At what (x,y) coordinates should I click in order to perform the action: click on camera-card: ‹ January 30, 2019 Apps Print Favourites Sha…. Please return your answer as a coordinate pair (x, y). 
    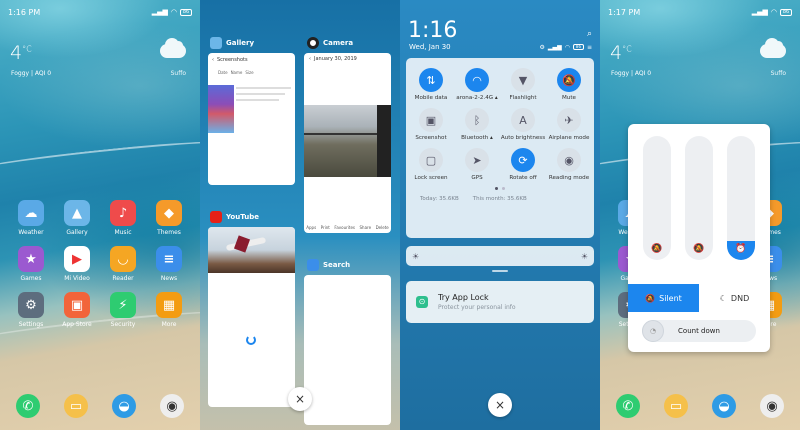
    Looking at the image, I should click on (347, 143).